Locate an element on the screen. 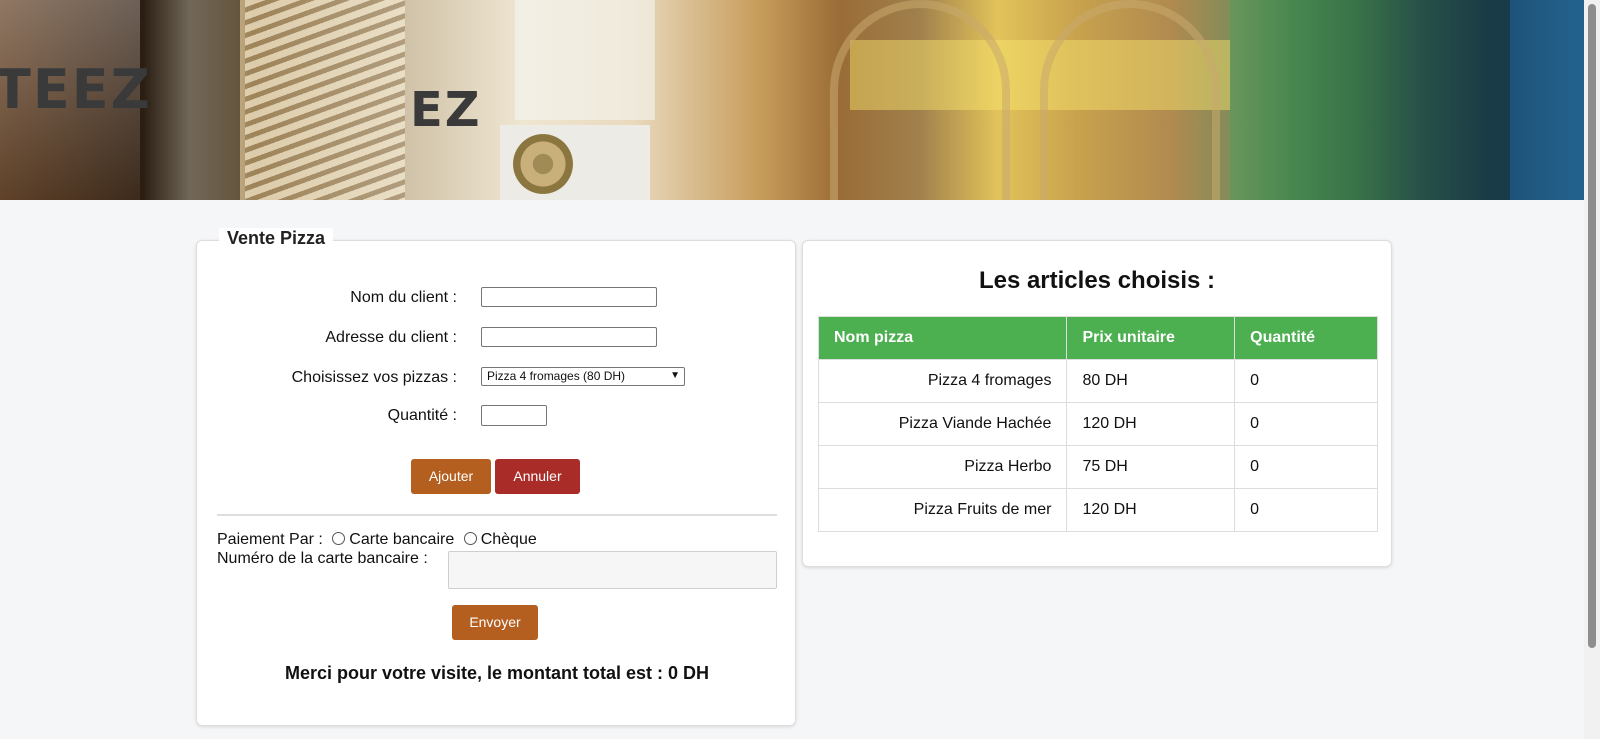 The width and height of the screenshot is (1600, 739). articles-title: Les articles choisis : is located at coordinates (1097, 280).